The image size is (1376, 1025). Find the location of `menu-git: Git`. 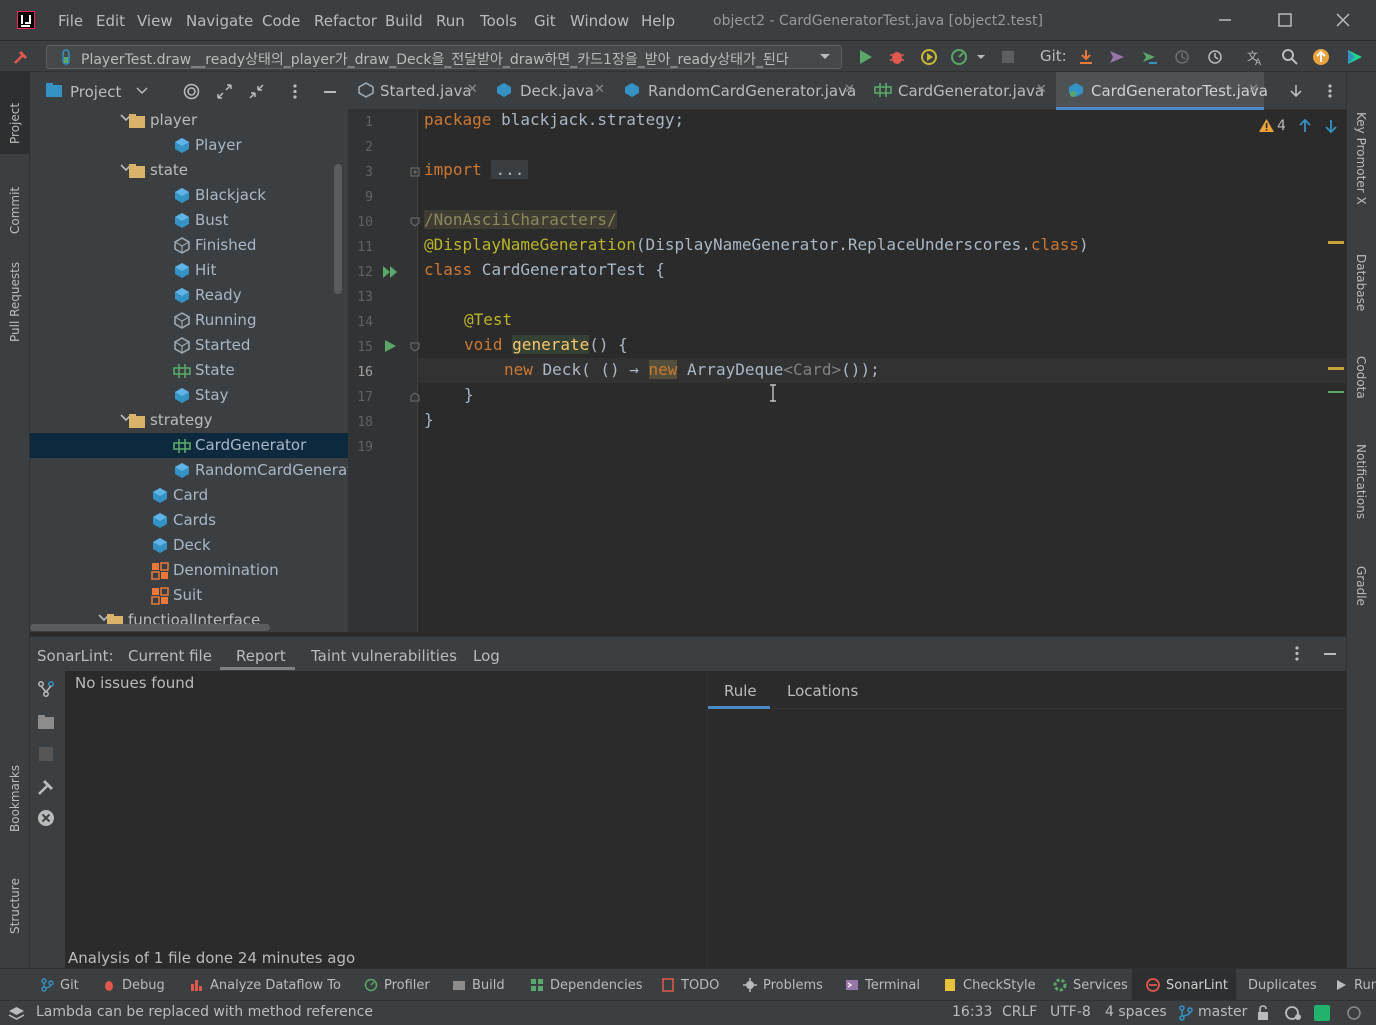

menu-git: Git is located at coordinates (545, 21).